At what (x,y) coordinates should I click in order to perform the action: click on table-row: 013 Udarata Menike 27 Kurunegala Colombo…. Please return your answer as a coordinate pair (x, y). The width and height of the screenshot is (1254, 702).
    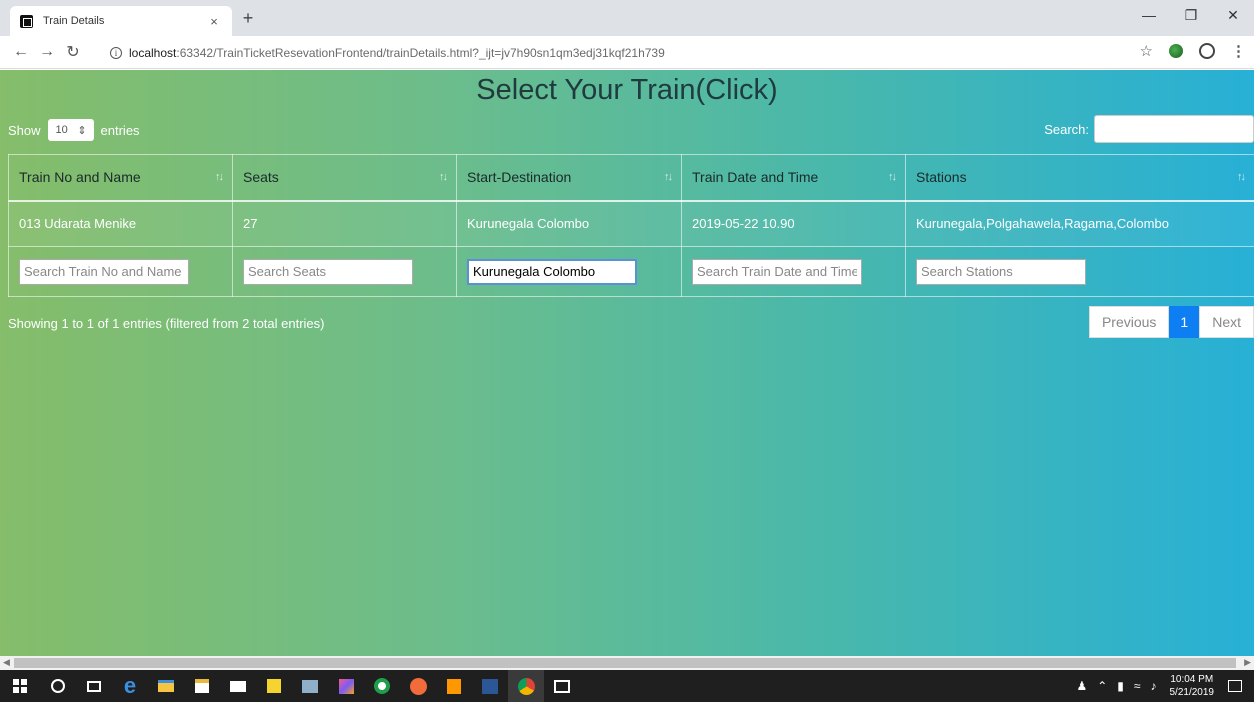
    Looking at the image, I should click on (631, 223).